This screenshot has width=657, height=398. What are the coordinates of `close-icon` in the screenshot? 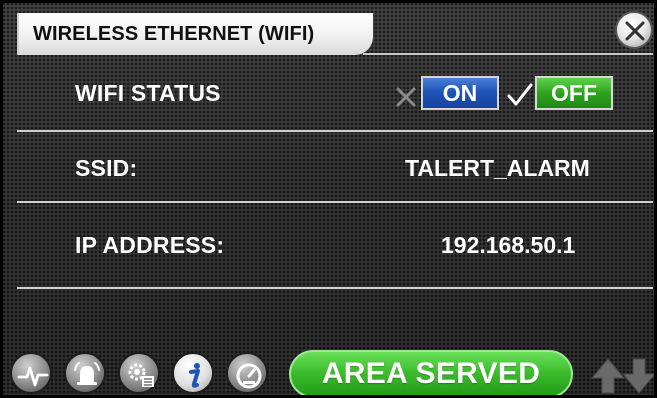 It's located at (635, 31).